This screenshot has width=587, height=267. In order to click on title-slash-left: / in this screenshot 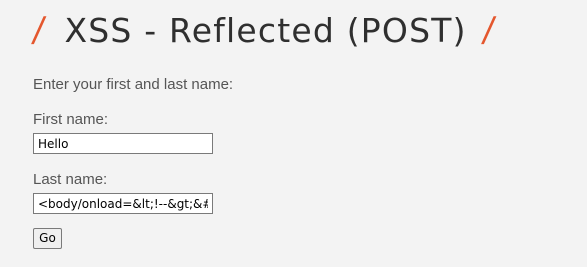, I will do `click(39, 30)`.